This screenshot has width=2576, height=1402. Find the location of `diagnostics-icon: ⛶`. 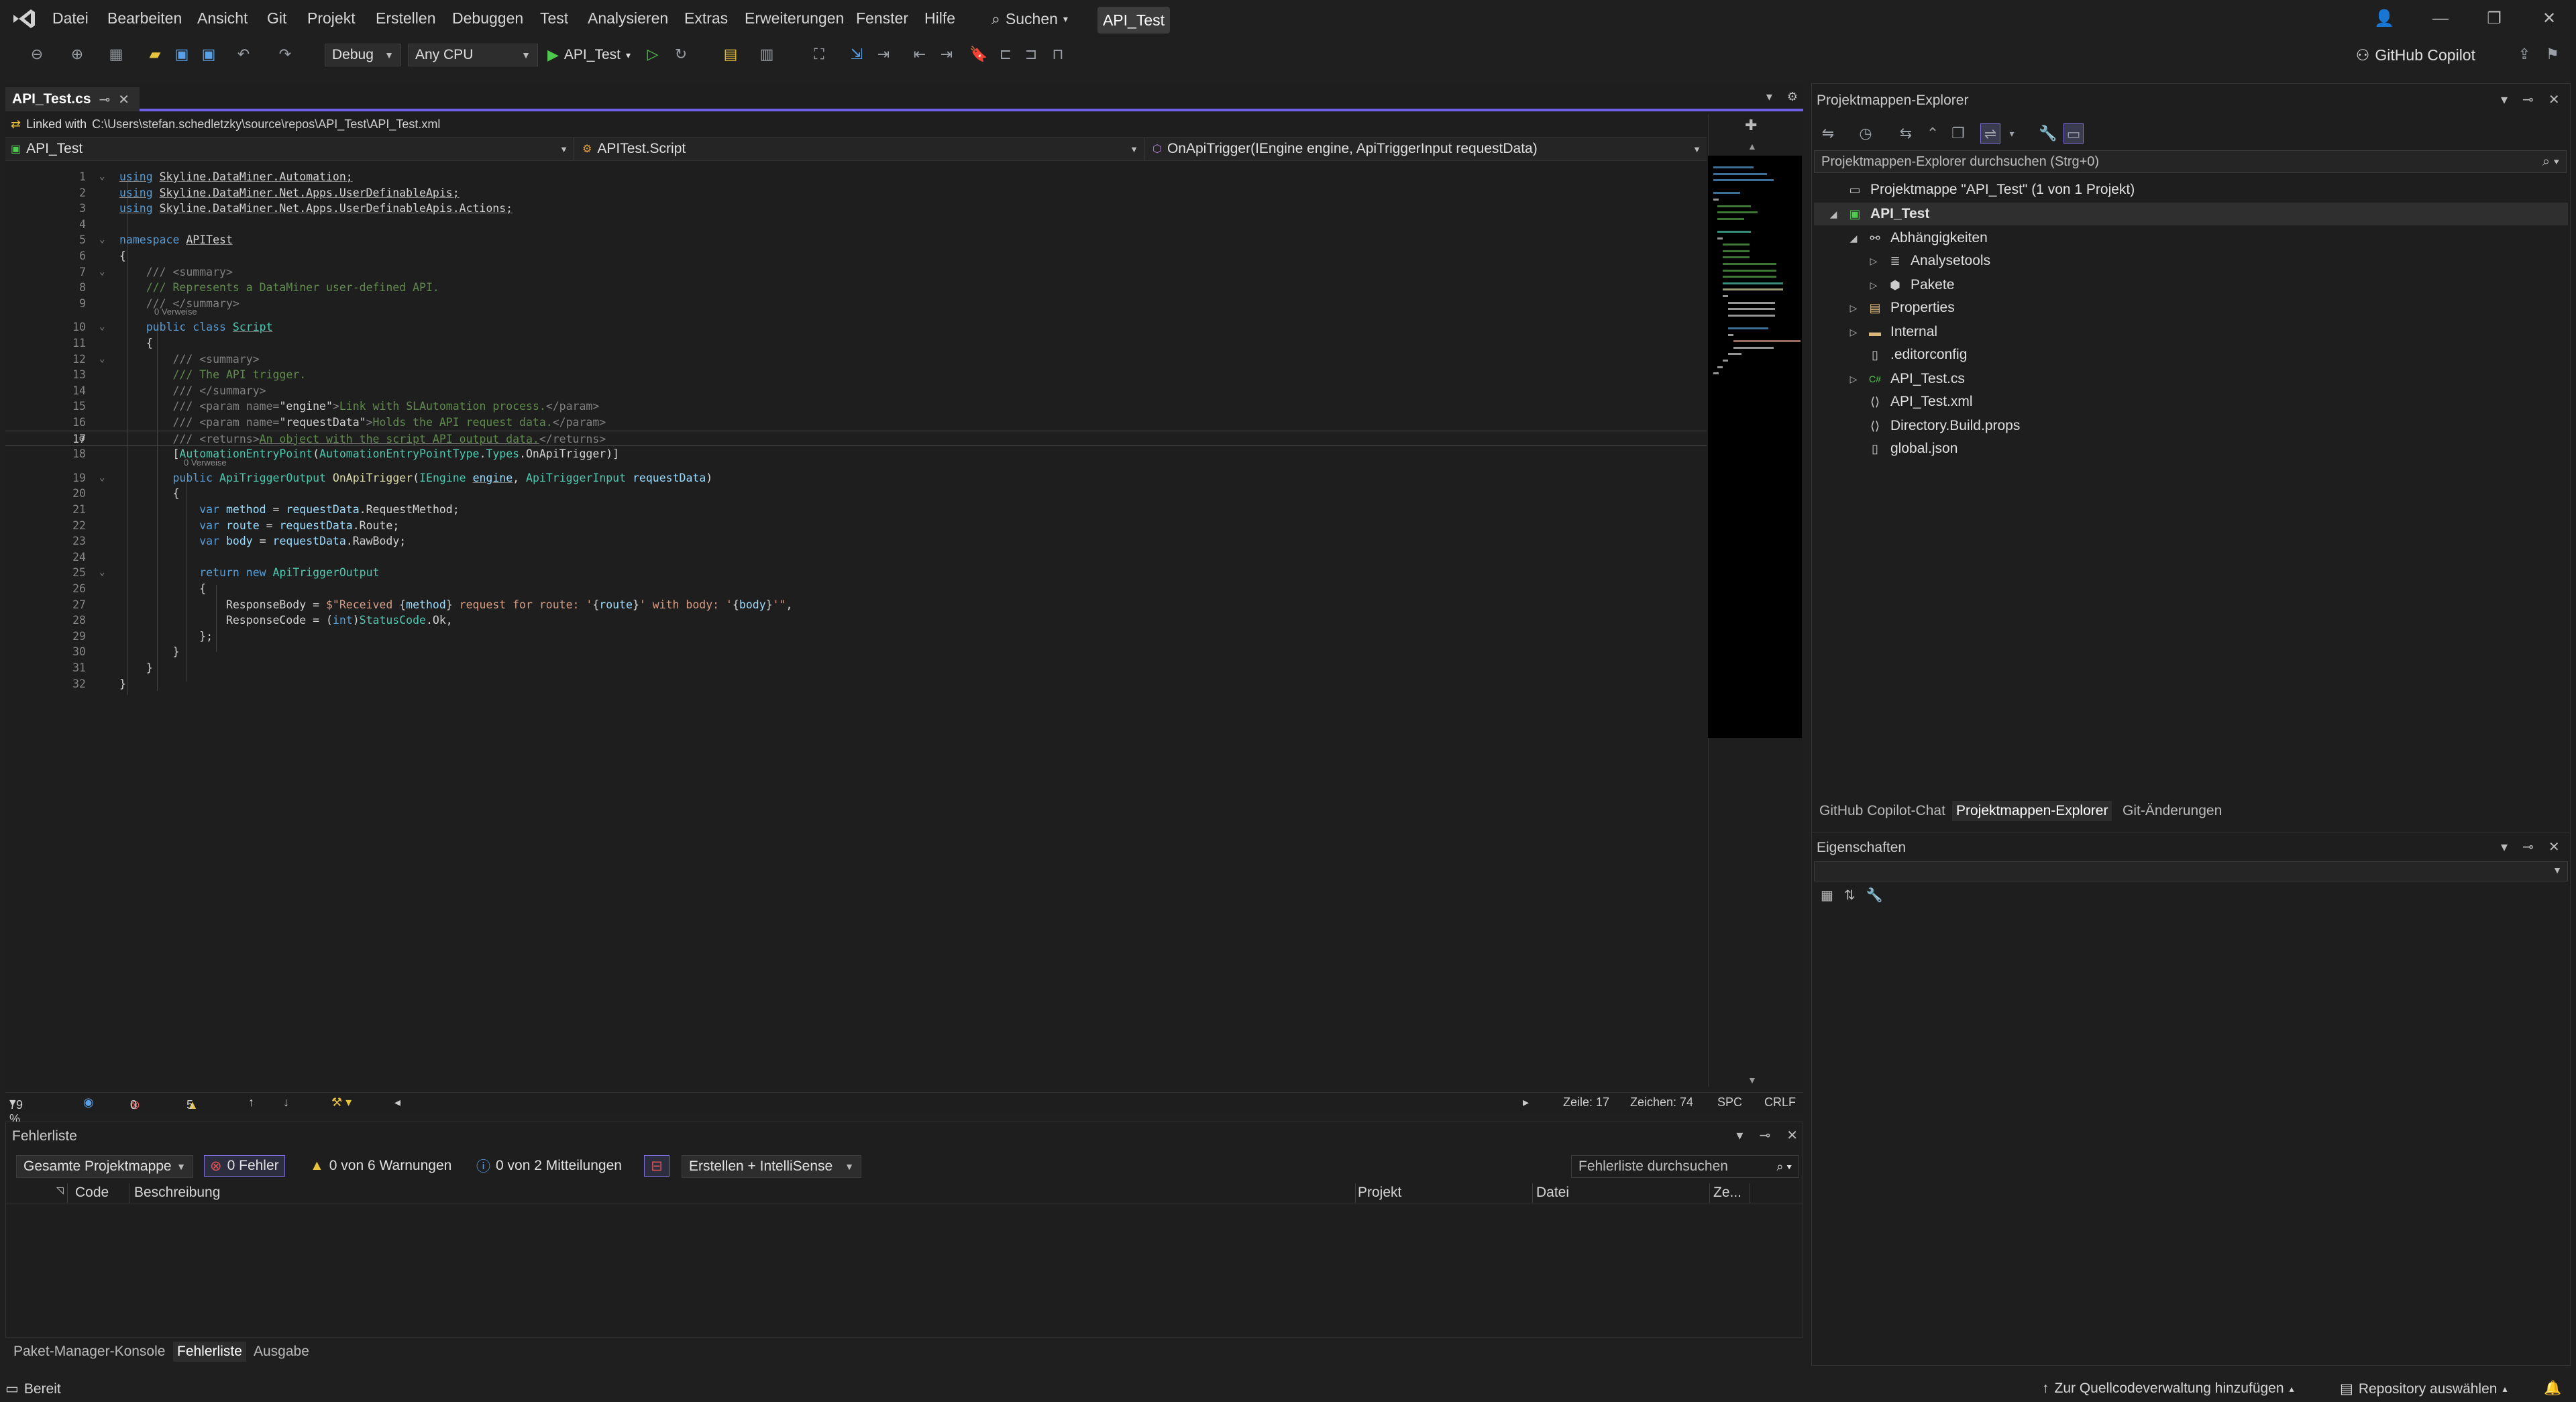

diagnostics-icon: ⛶ is located at coordinates (819, 54).